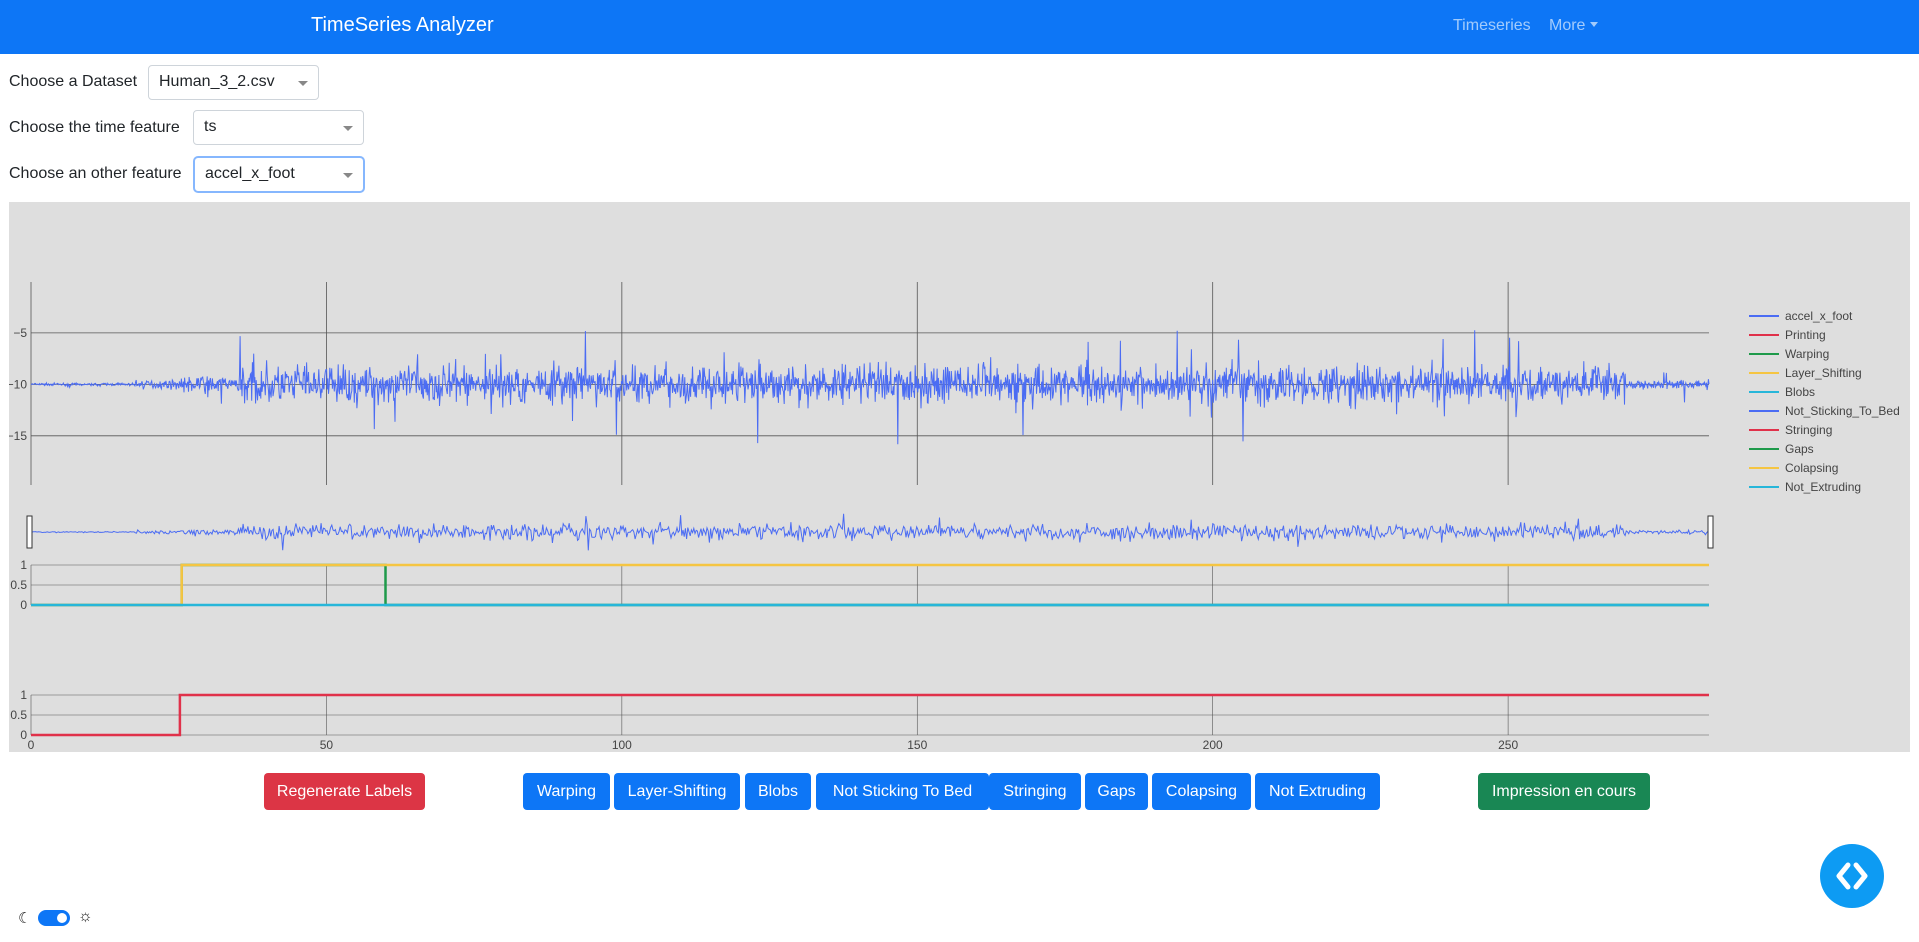 Image resolution: width=1919 pixels, height=942 pixels. I want to click on code-toggle-fab, so click(1852, 876).